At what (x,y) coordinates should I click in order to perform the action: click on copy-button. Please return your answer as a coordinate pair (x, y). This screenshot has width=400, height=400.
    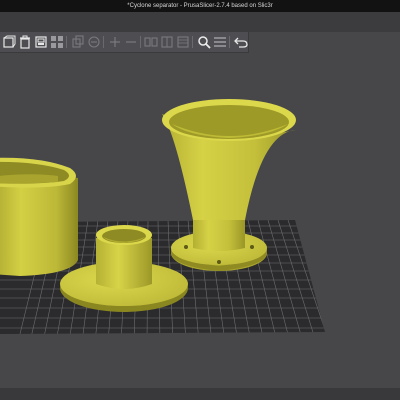
    Looking at the image, I should click on (78, 42).